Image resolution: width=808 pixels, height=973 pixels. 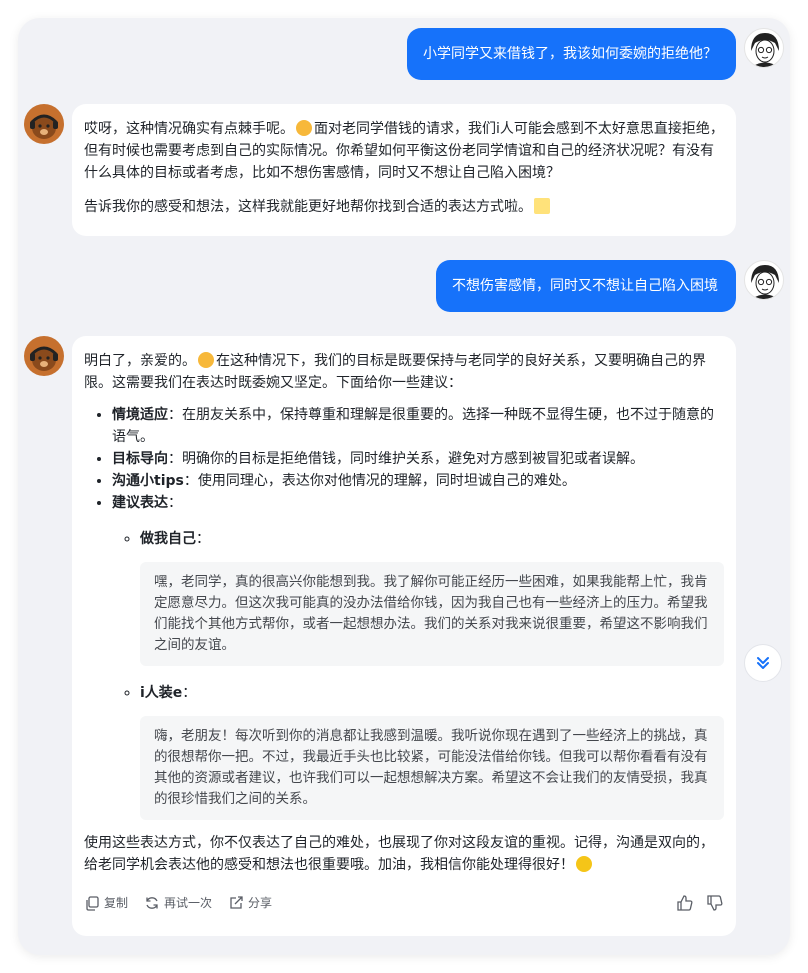 I want to click on share-icon, so click(x=236, y=902).